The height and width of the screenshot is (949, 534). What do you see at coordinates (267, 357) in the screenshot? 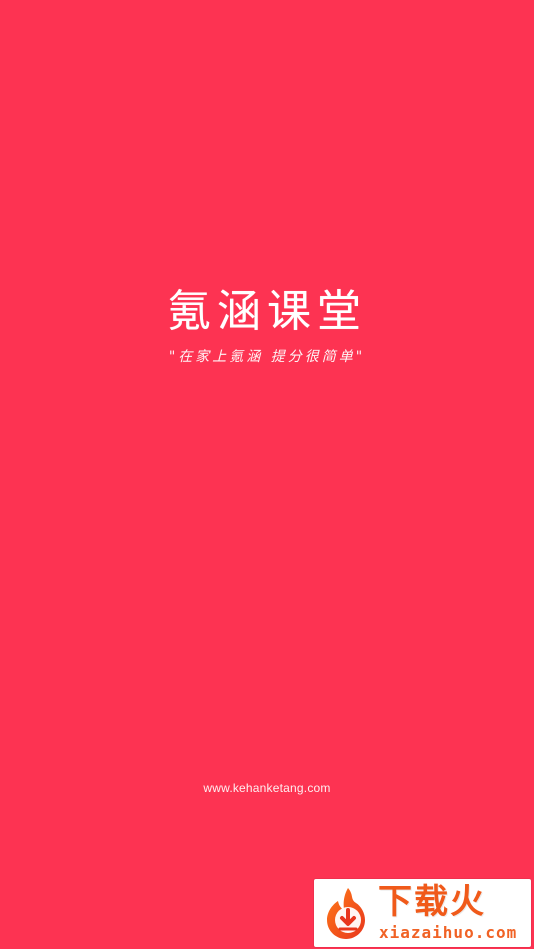
I see `brand-tagline: "在家上氪涵 提分很简单"` at bounding box center [267, 357].